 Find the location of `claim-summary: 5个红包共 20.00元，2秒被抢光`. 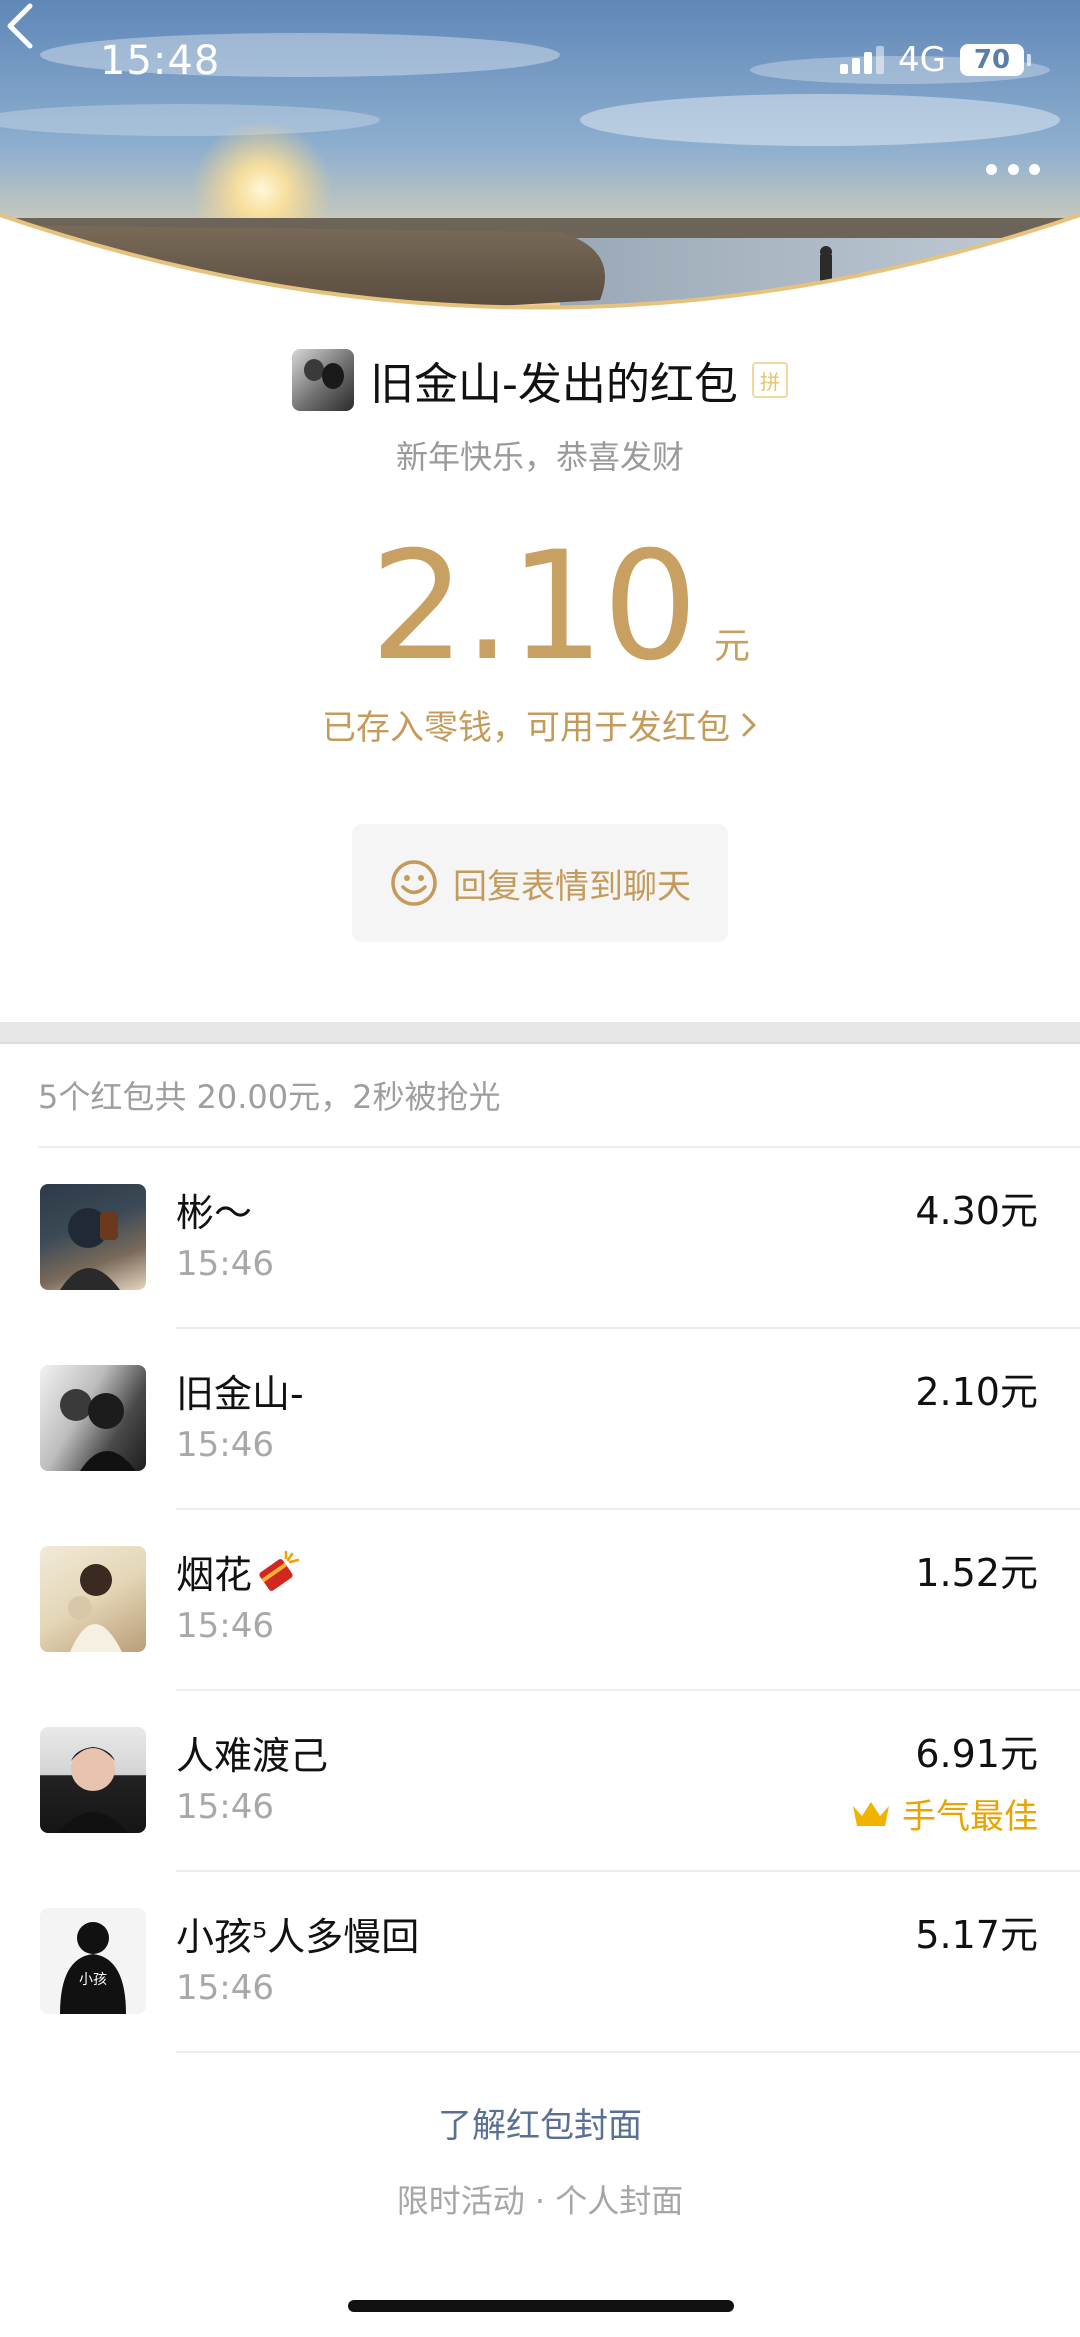

claim-summary: 5个红包共 20.00元，2秒被抢光 is located at coordinates (269, 1097).